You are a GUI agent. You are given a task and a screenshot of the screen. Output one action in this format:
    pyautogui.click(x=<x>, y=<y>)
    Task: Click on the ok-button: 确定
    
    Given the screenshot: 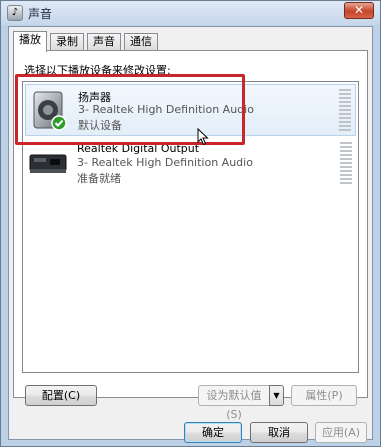 What is the action you would take?
    pyautogui.click(x=213, y=432)
    